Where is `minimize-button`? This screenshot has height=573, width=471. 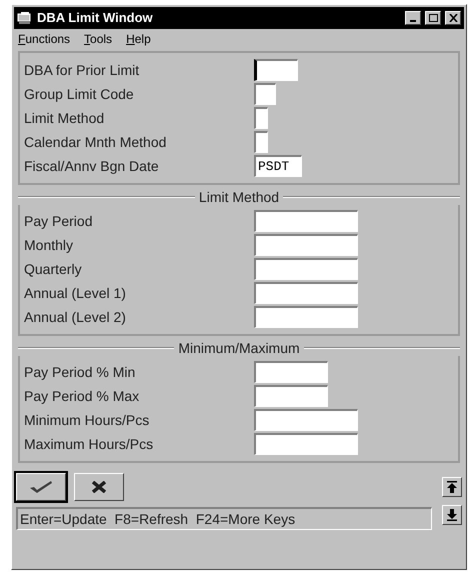
minimize-button is located at coordinates (413, 18).